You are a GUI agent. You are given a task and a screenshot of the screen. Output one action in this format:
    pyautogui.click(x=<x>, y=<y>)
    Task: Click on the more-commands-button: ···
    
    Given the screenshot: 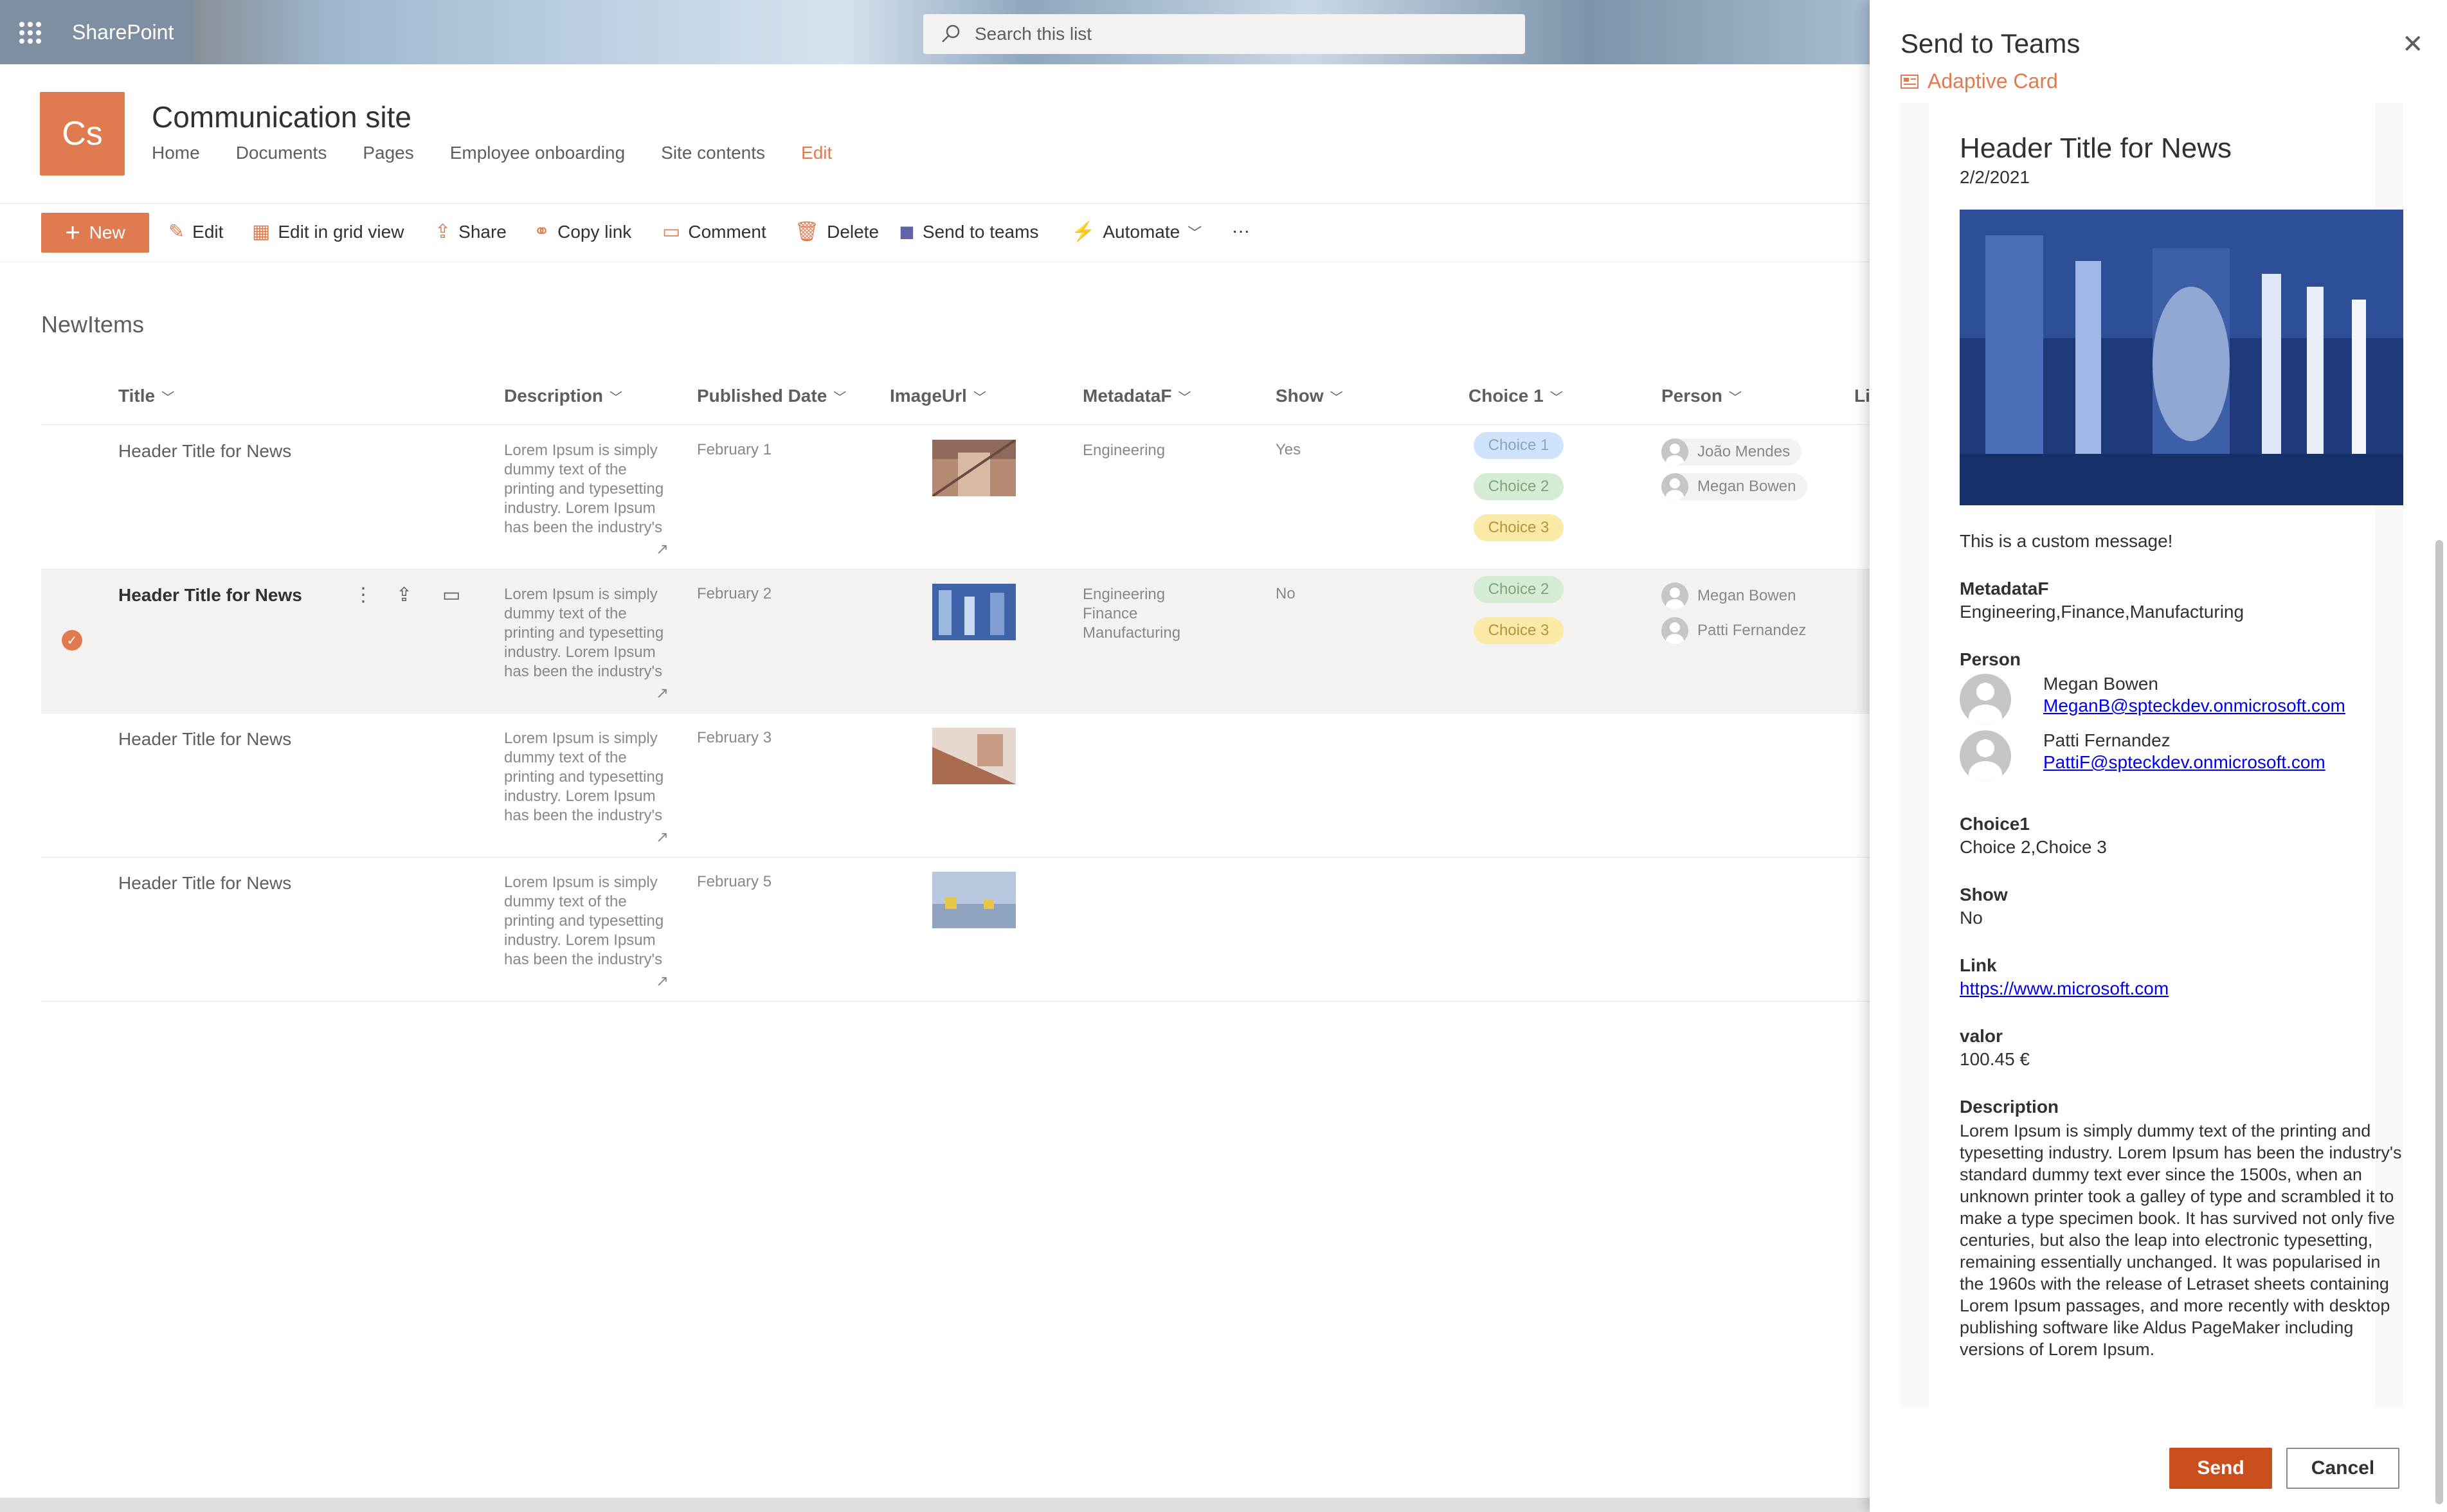 What is the action you would take?
    pyautogui.click(x=1241, y=231)
    